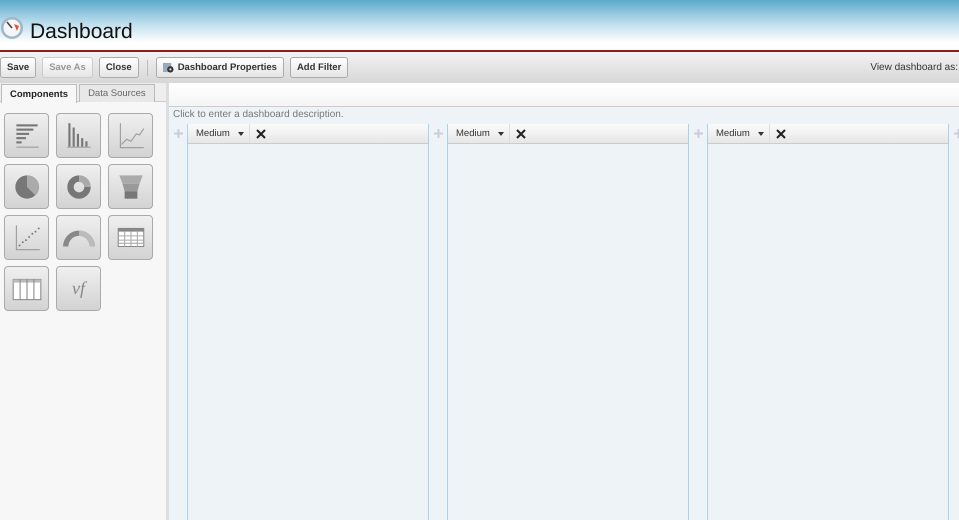  What do you see at coordinates (78, 135) in the screenshot?
I see `column-chart-tile` at bounding box center [78, 135].